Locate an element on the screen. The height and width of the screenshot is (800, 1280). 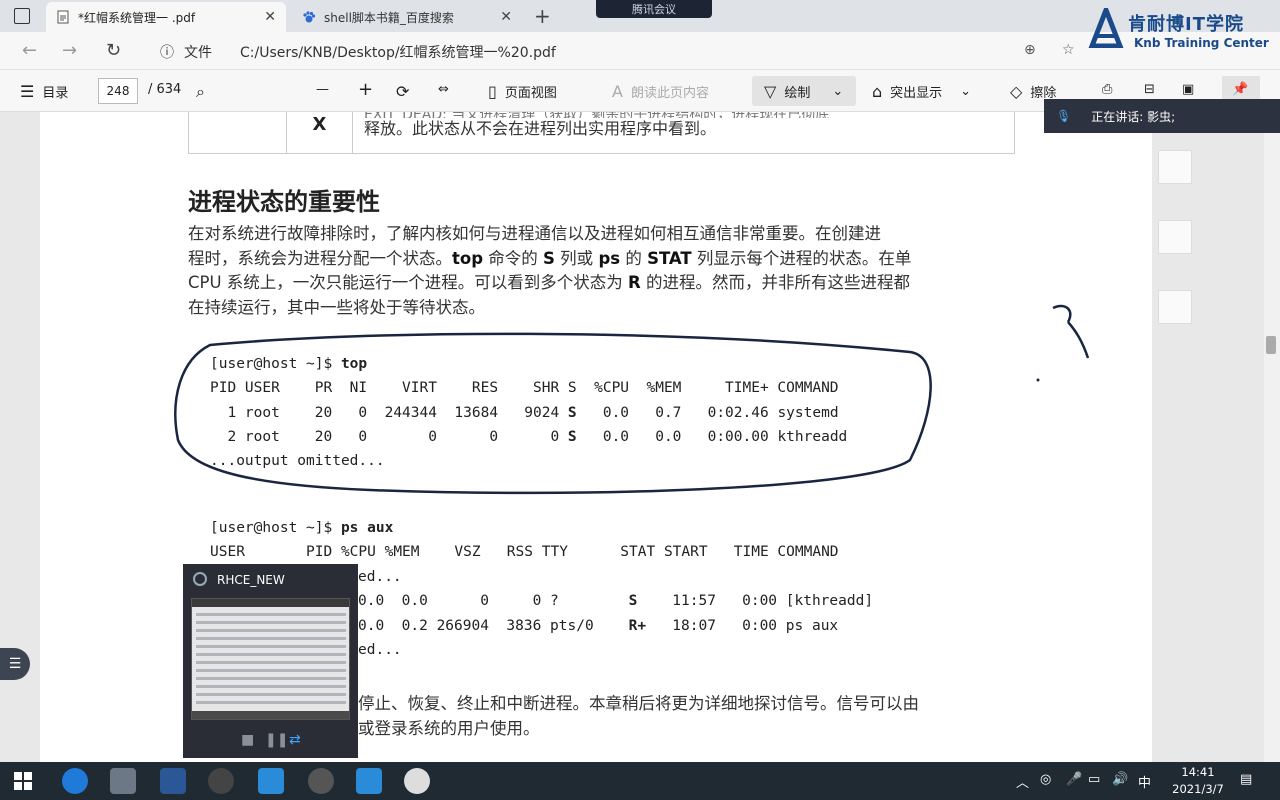
save-as-icon: ⊟ is located at coordinates (1149, 89).